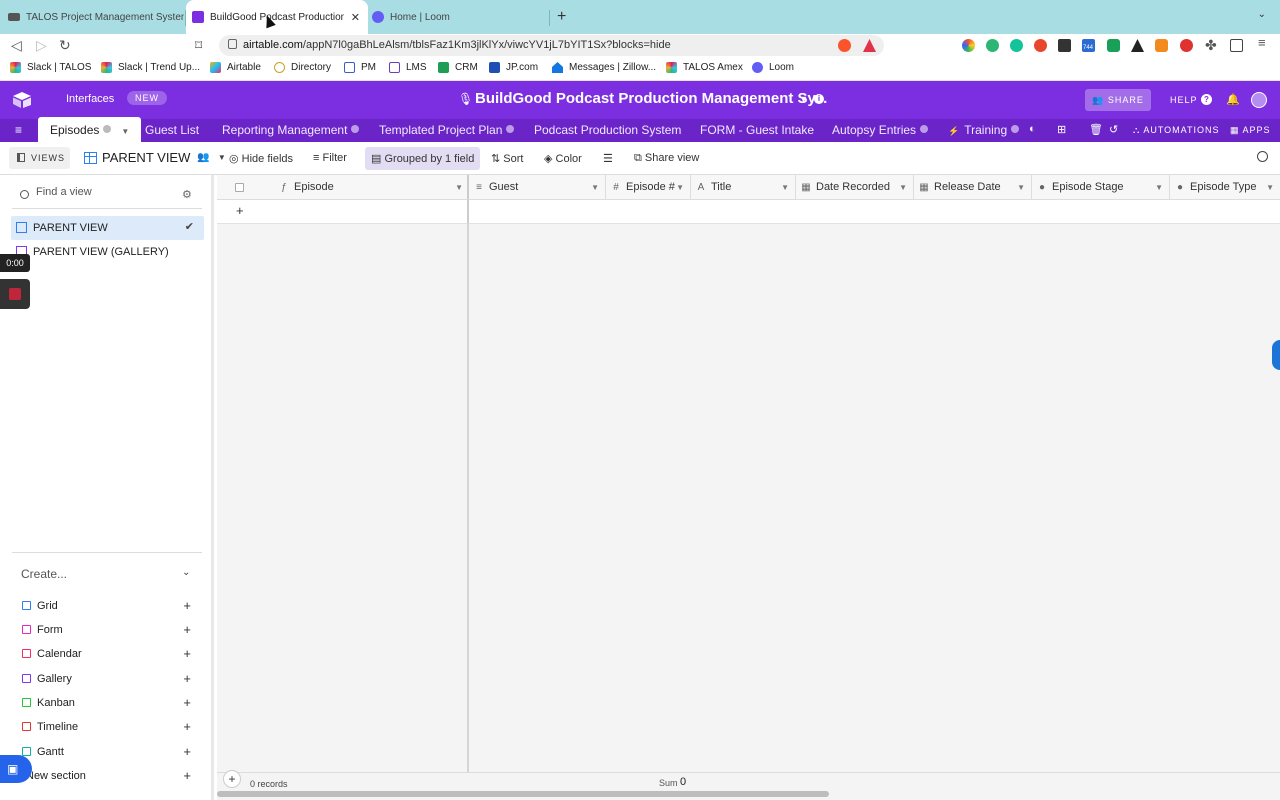 This screenshot has width=1280, height=800. I want to click on reload-icon: ↻, so click(65, 45).